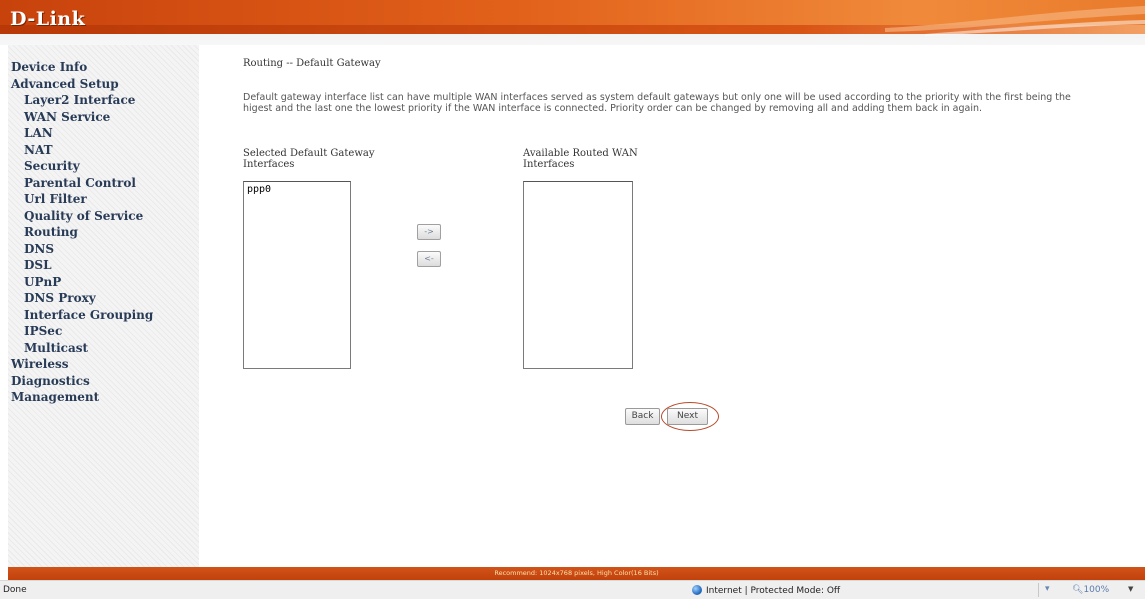 The height and width of the screenshot is (599, 1145). I want to click on back-button: Back, so click(642, 416).